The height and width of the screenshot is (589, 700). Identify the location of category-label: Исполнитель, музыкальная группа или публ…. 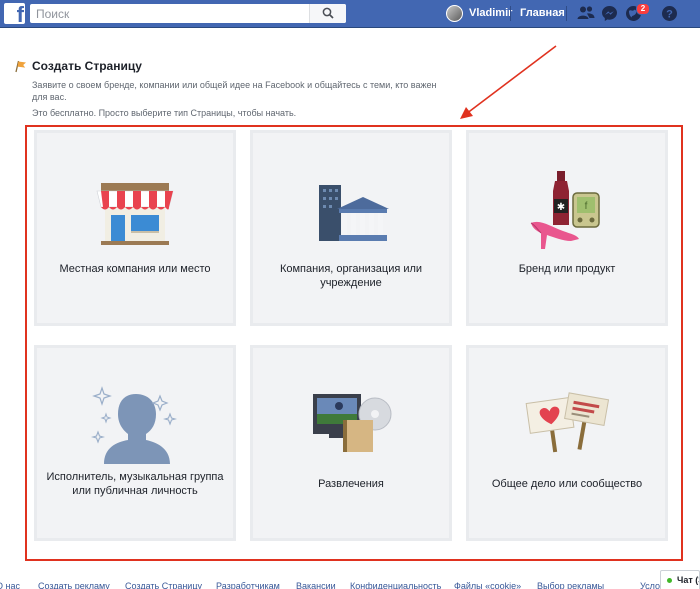
(135, 484).